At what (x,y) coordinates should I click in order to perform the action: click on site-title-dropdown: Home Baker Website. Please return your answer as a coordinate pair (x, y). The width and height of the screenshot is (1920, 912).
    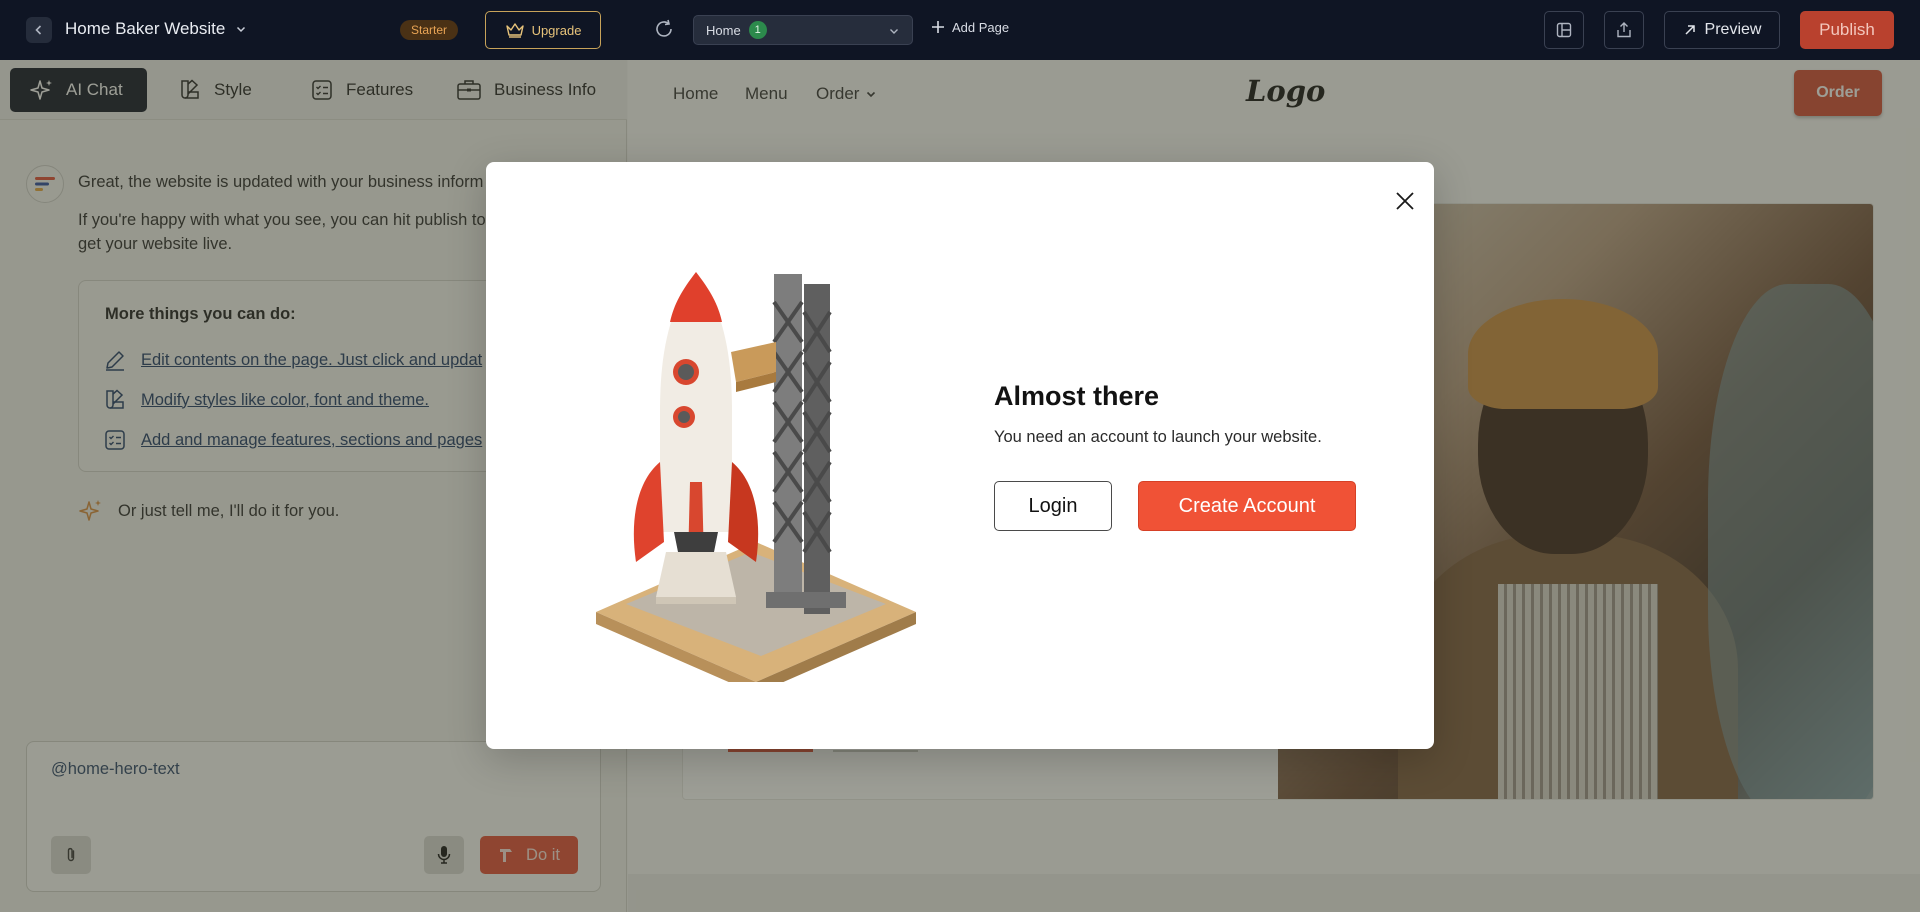
    Looking at the image, I should click on (156, 29).